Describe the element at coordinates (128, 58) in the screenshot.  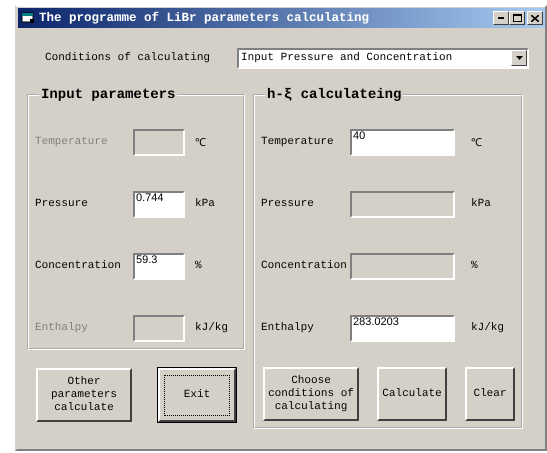
I see `conditions-label: Conditions of calculating` at that location.